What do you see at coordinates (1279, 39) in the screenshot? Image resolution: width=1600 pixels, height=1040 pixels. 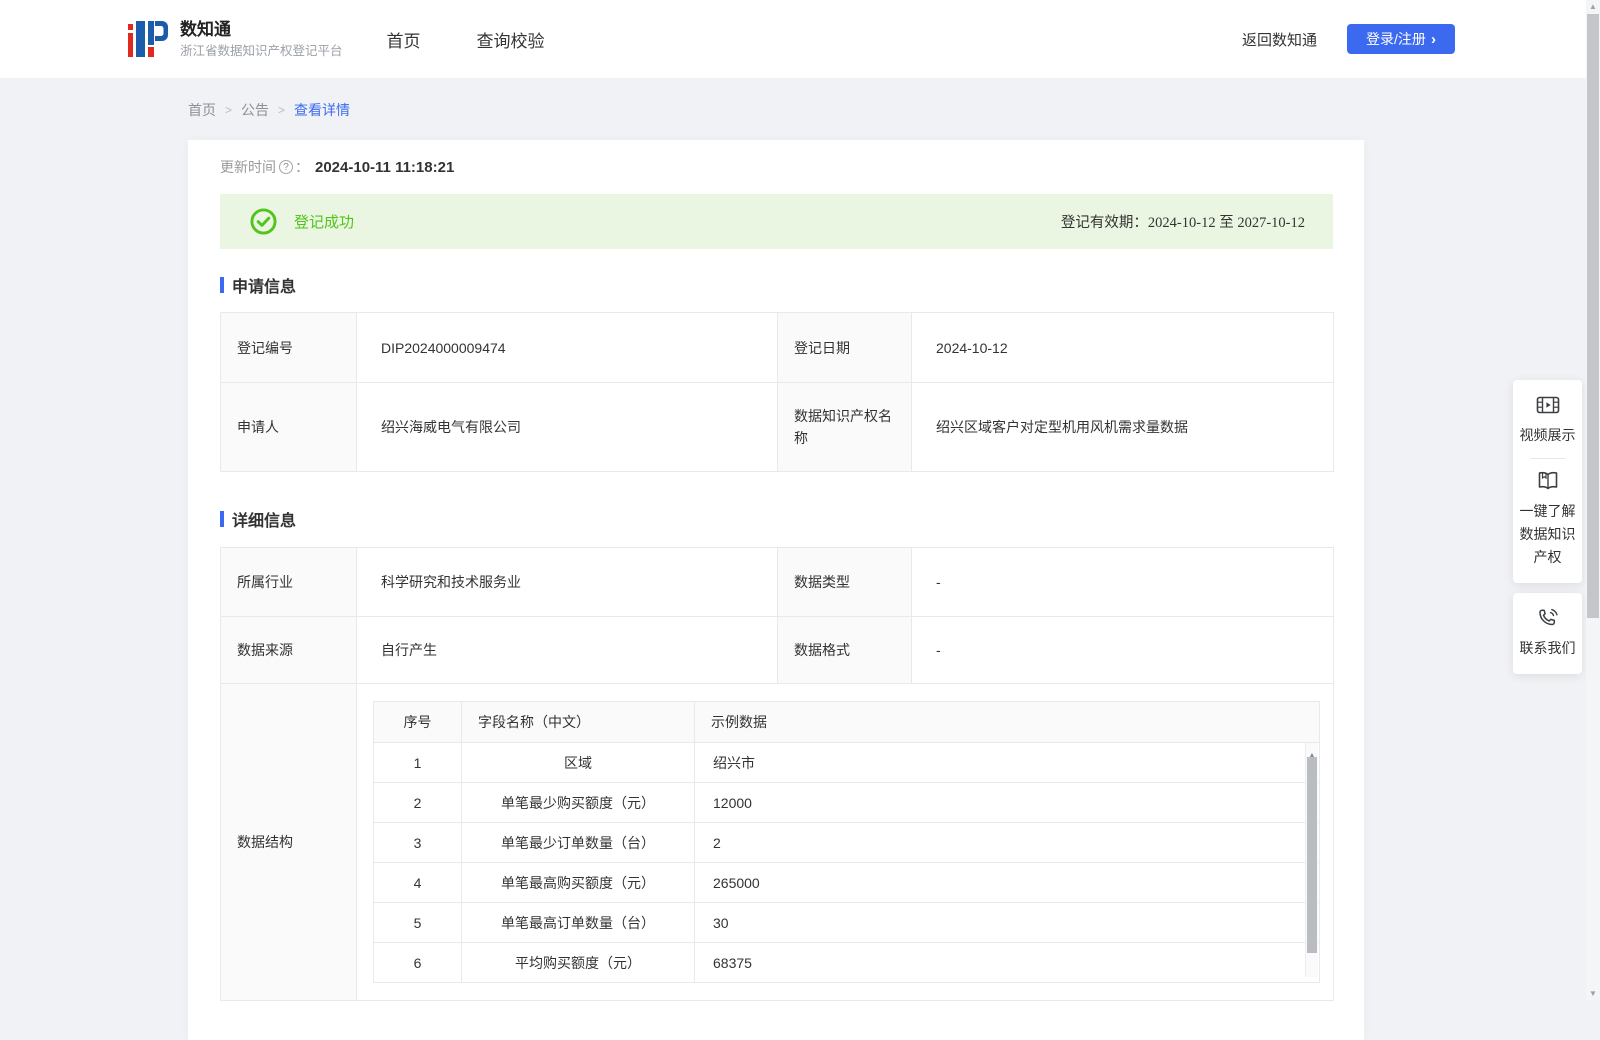 I see `back-to-shuzhitong-link: 返回数知通` at bounding box center [1279, 39].